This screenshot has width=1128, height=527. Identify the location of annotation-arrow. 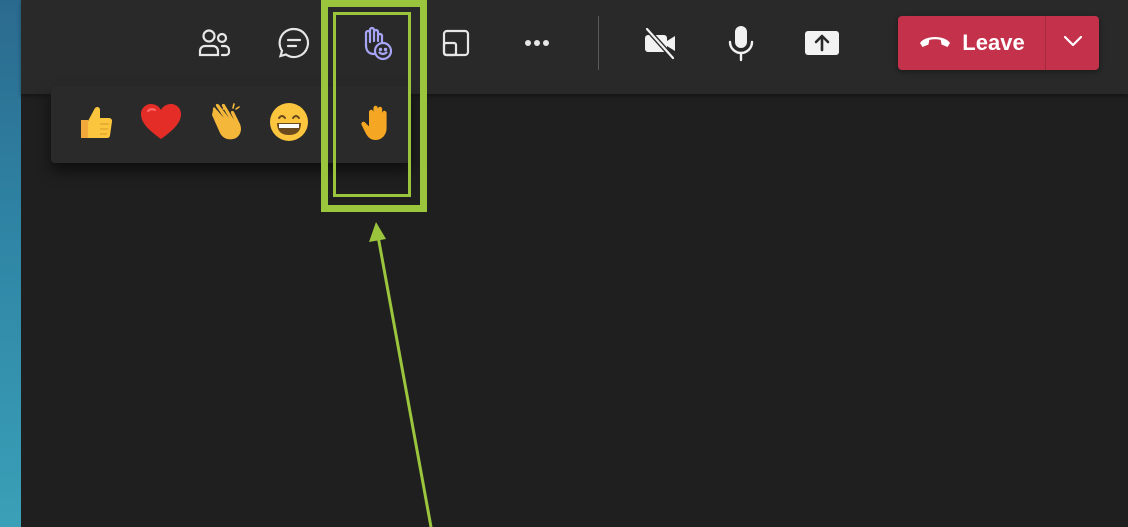
(401, 374).